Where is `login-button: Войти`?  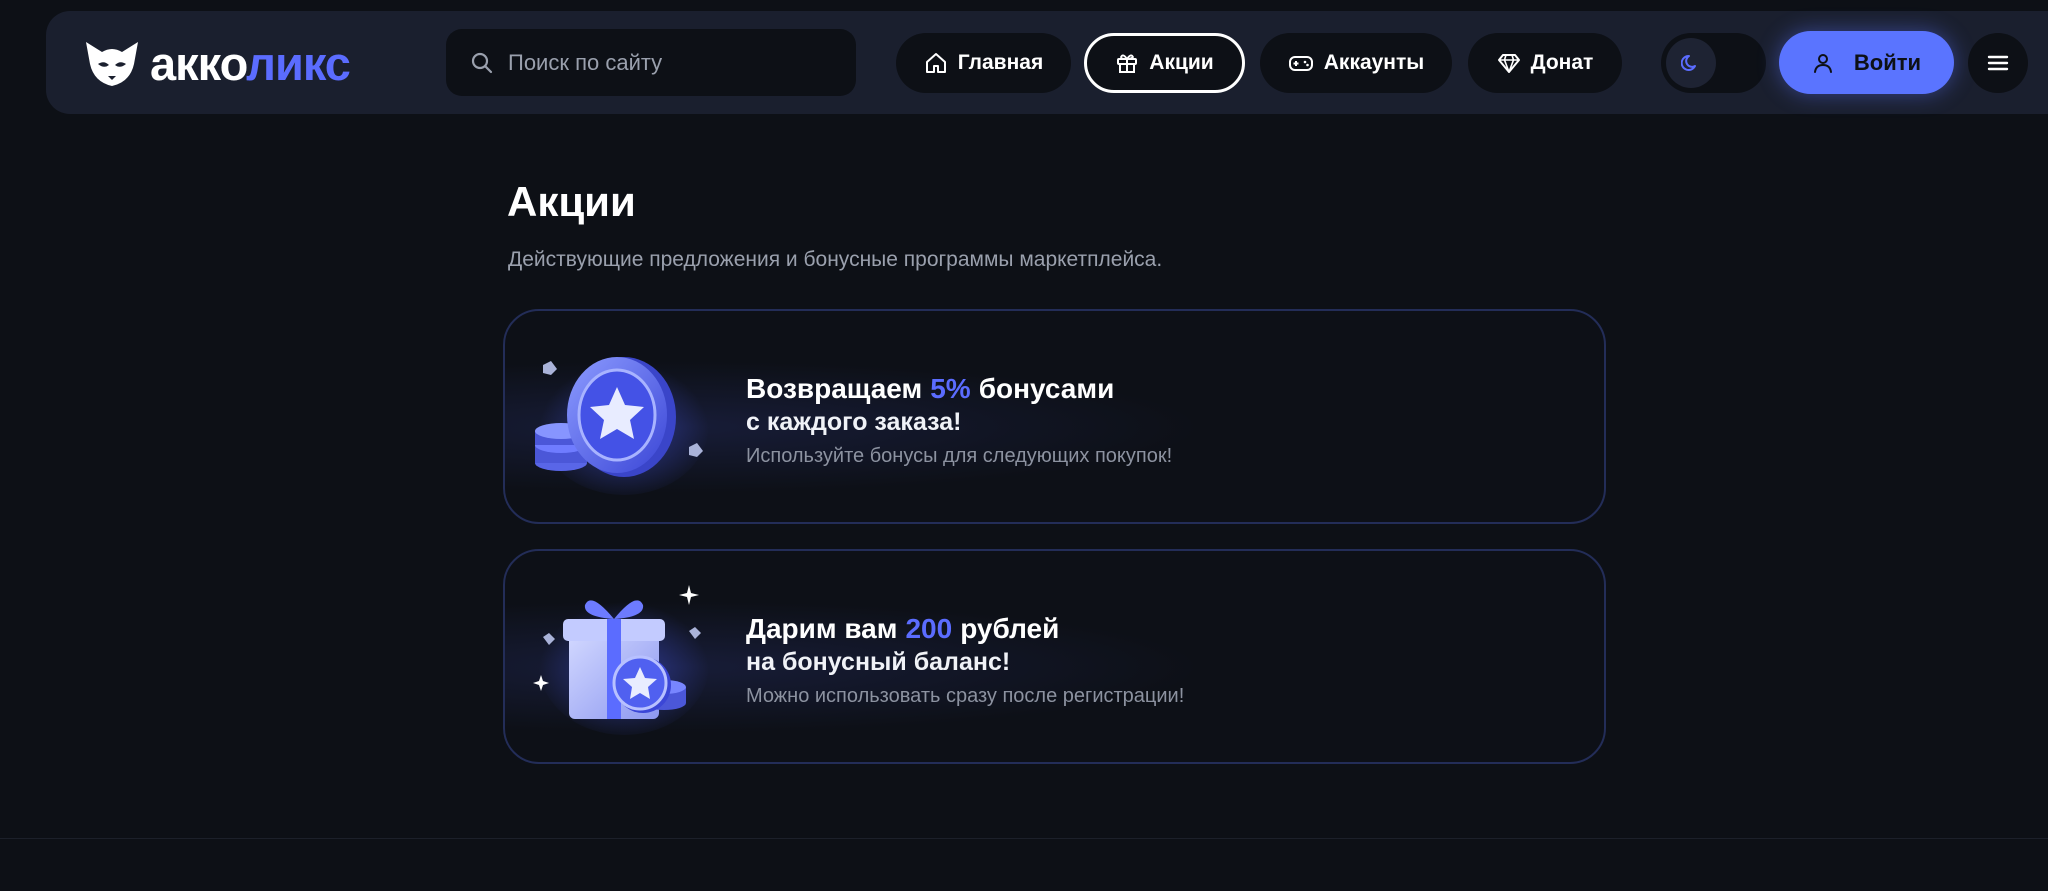
login-button: Войти is located at coordinates (1866, 62).